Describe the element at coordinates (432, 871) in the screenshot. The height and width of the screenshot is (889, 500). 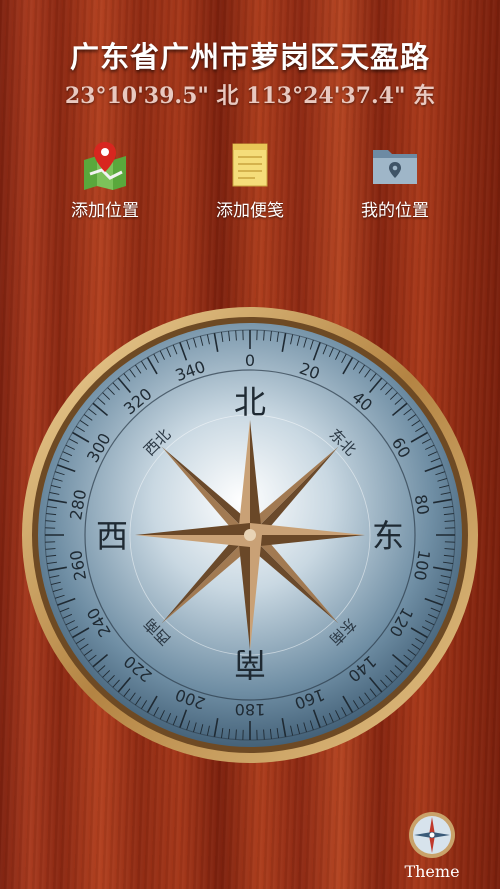
I see `theme-label: Theme` at that location.